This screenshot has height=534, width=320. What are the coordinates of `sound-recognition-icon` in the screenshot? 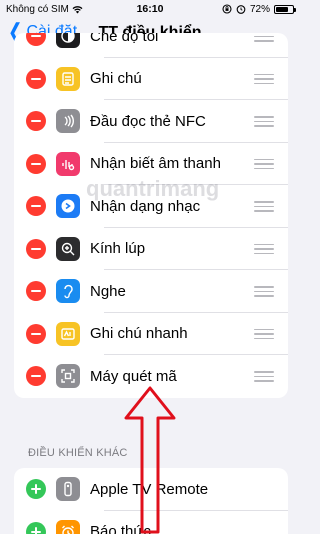 It's located at (68, 163).